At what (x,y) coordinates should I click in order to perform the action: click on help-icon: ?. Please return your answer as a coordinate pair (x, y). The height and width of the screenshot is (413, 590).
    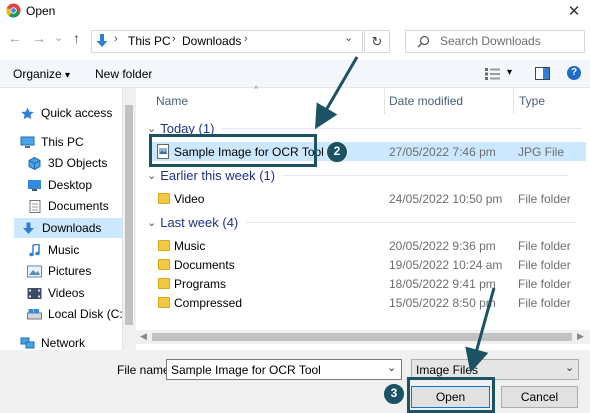
    Looking at the image, I should click on (574, 73).